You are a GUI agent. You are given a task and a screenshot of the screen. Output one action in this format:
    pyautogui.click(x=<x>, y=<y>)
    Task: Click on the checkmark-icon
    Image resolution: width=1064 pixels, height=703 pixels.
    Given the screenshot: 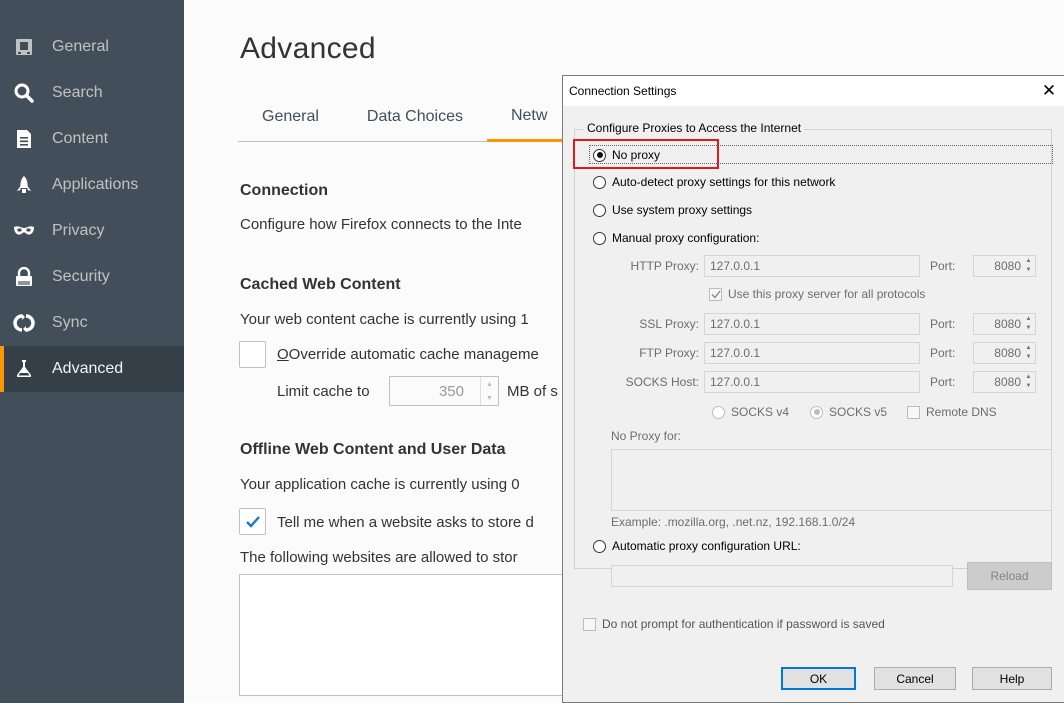 What is the action you would take?
    pyautogui.click(x=252, y=521)
    